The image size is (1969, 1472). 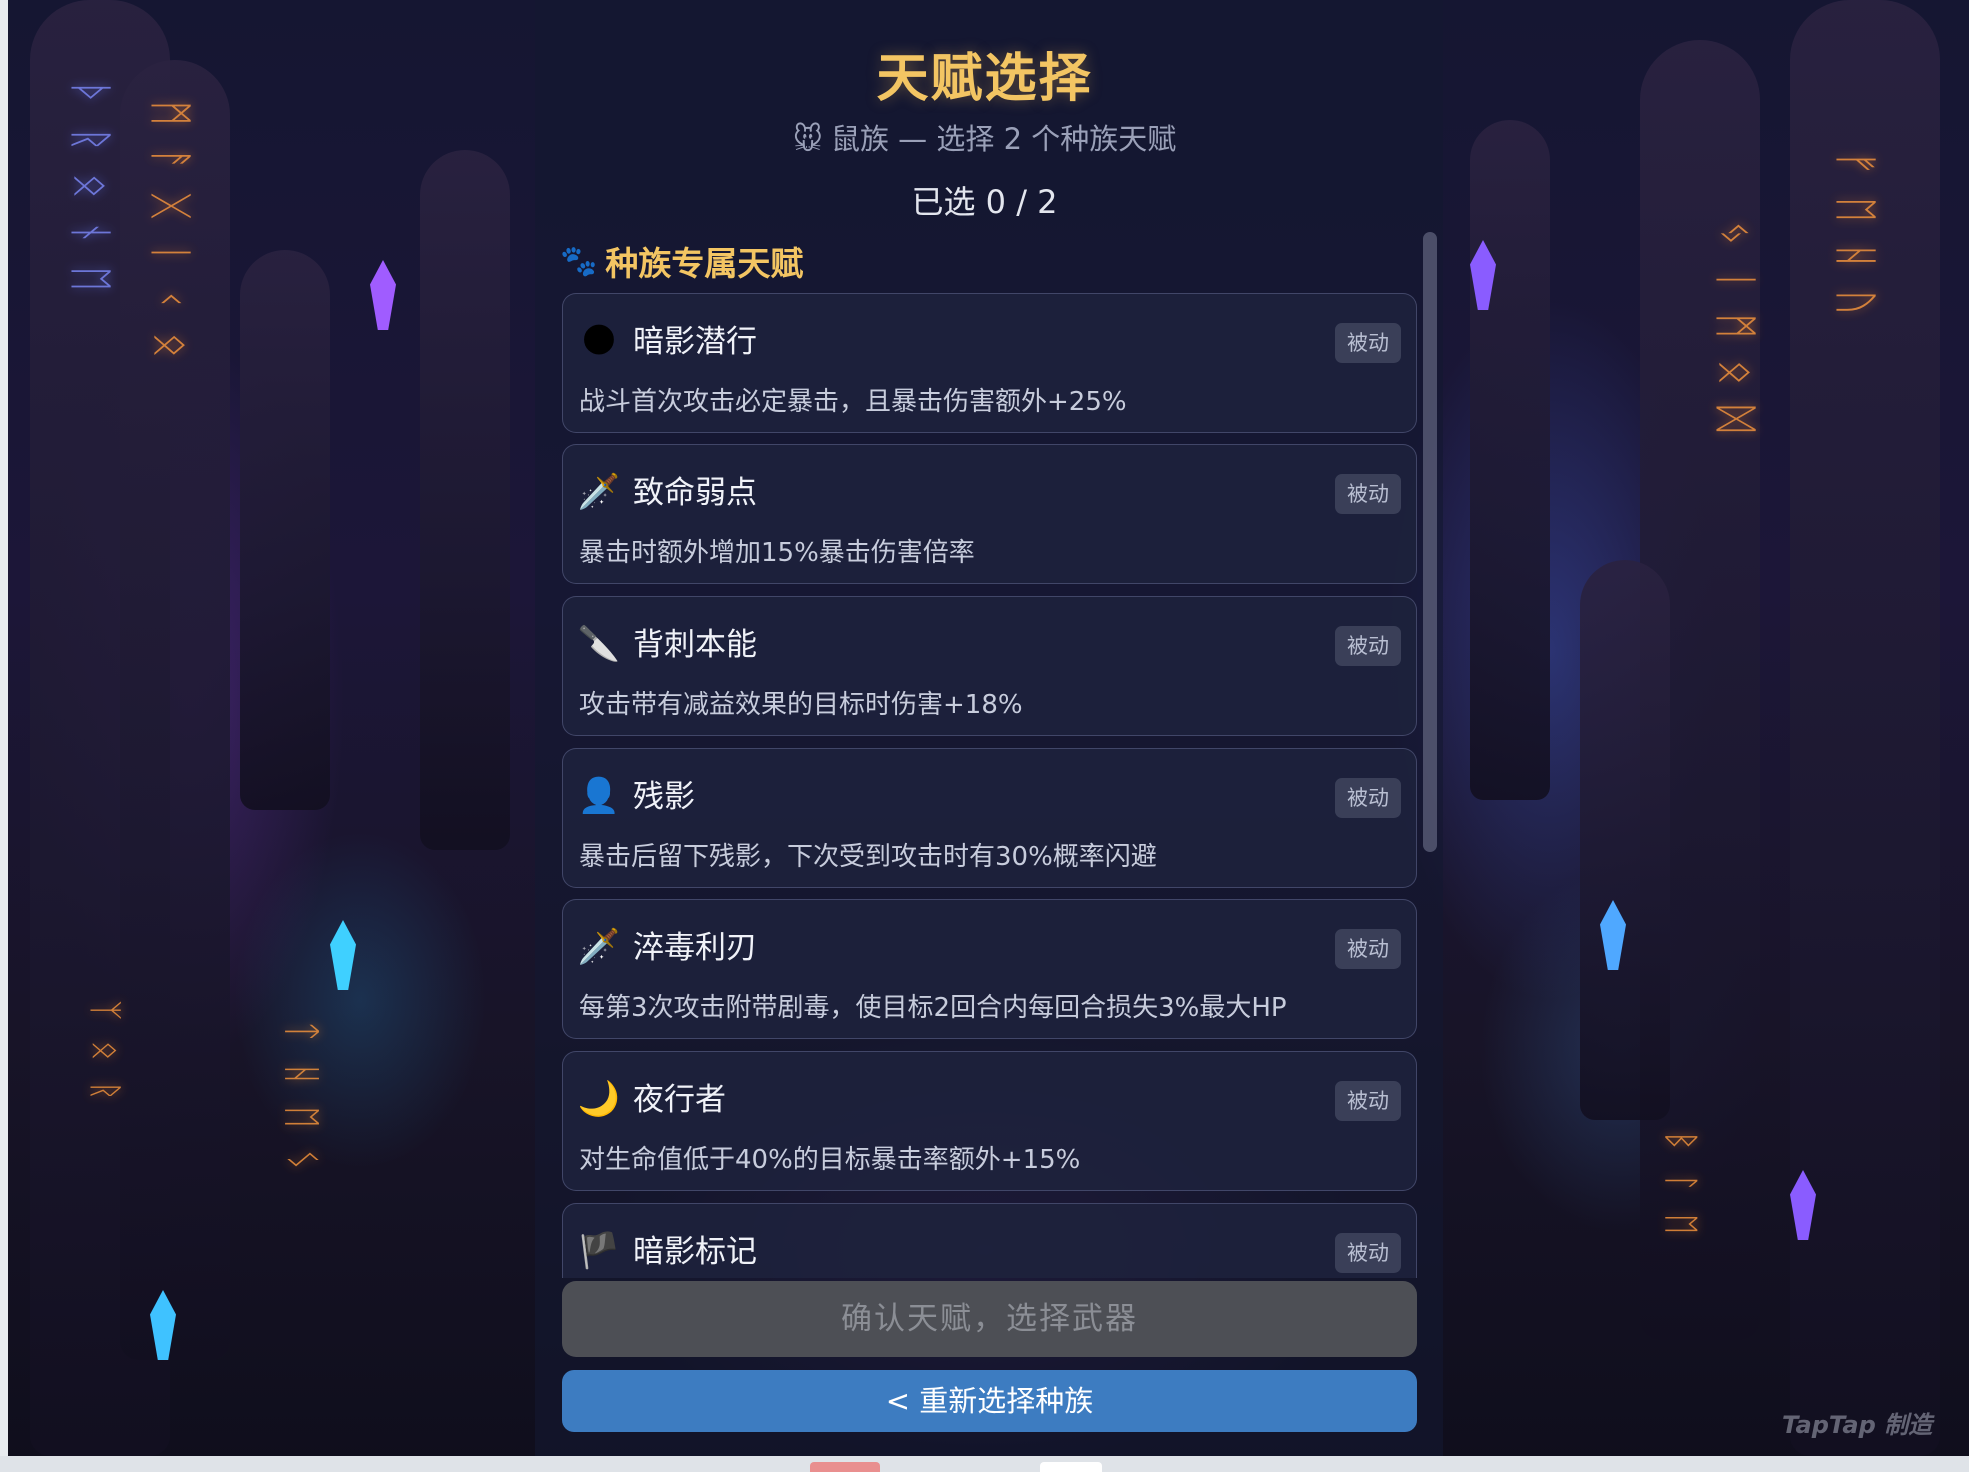 What do you see at coordinates (989, 1240) in the screenshot?
I see `talent-card: 🏴 暗影标记 被动` at bounding box center [989, 1240].